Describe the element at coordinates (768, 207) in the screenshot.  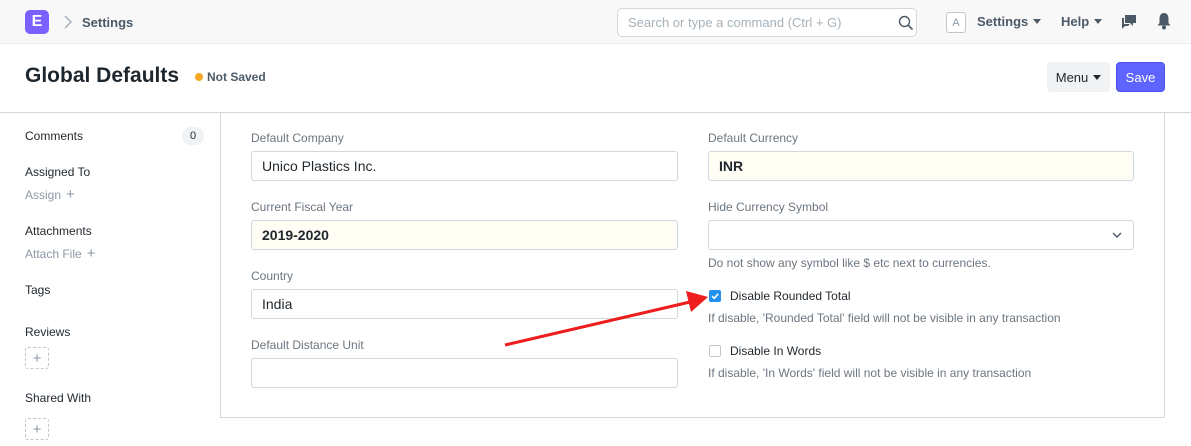
I see `hide-currency-symbol-label: Hide Currency Symbol` at that location.